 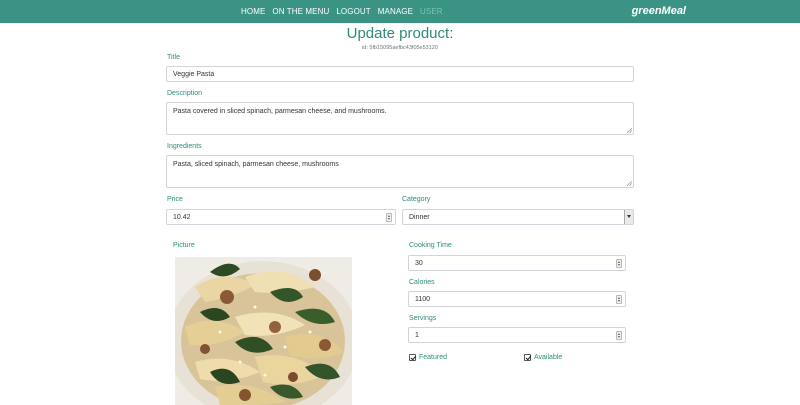 I want to click on pasta-image, so click(x=263, y=331).